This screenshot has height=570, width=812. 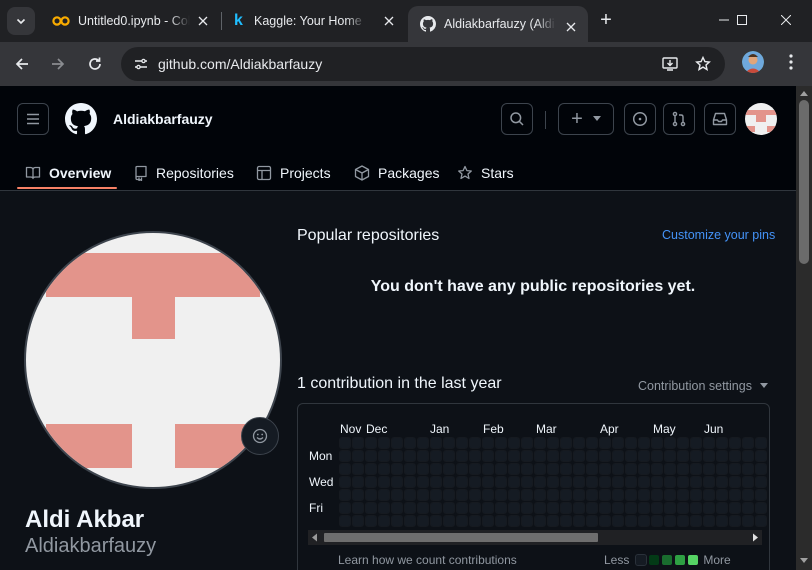 What do you see at coordinates (761, 119) in the screenshot?
I see `header-avatar` at bounding box center [761, 119].